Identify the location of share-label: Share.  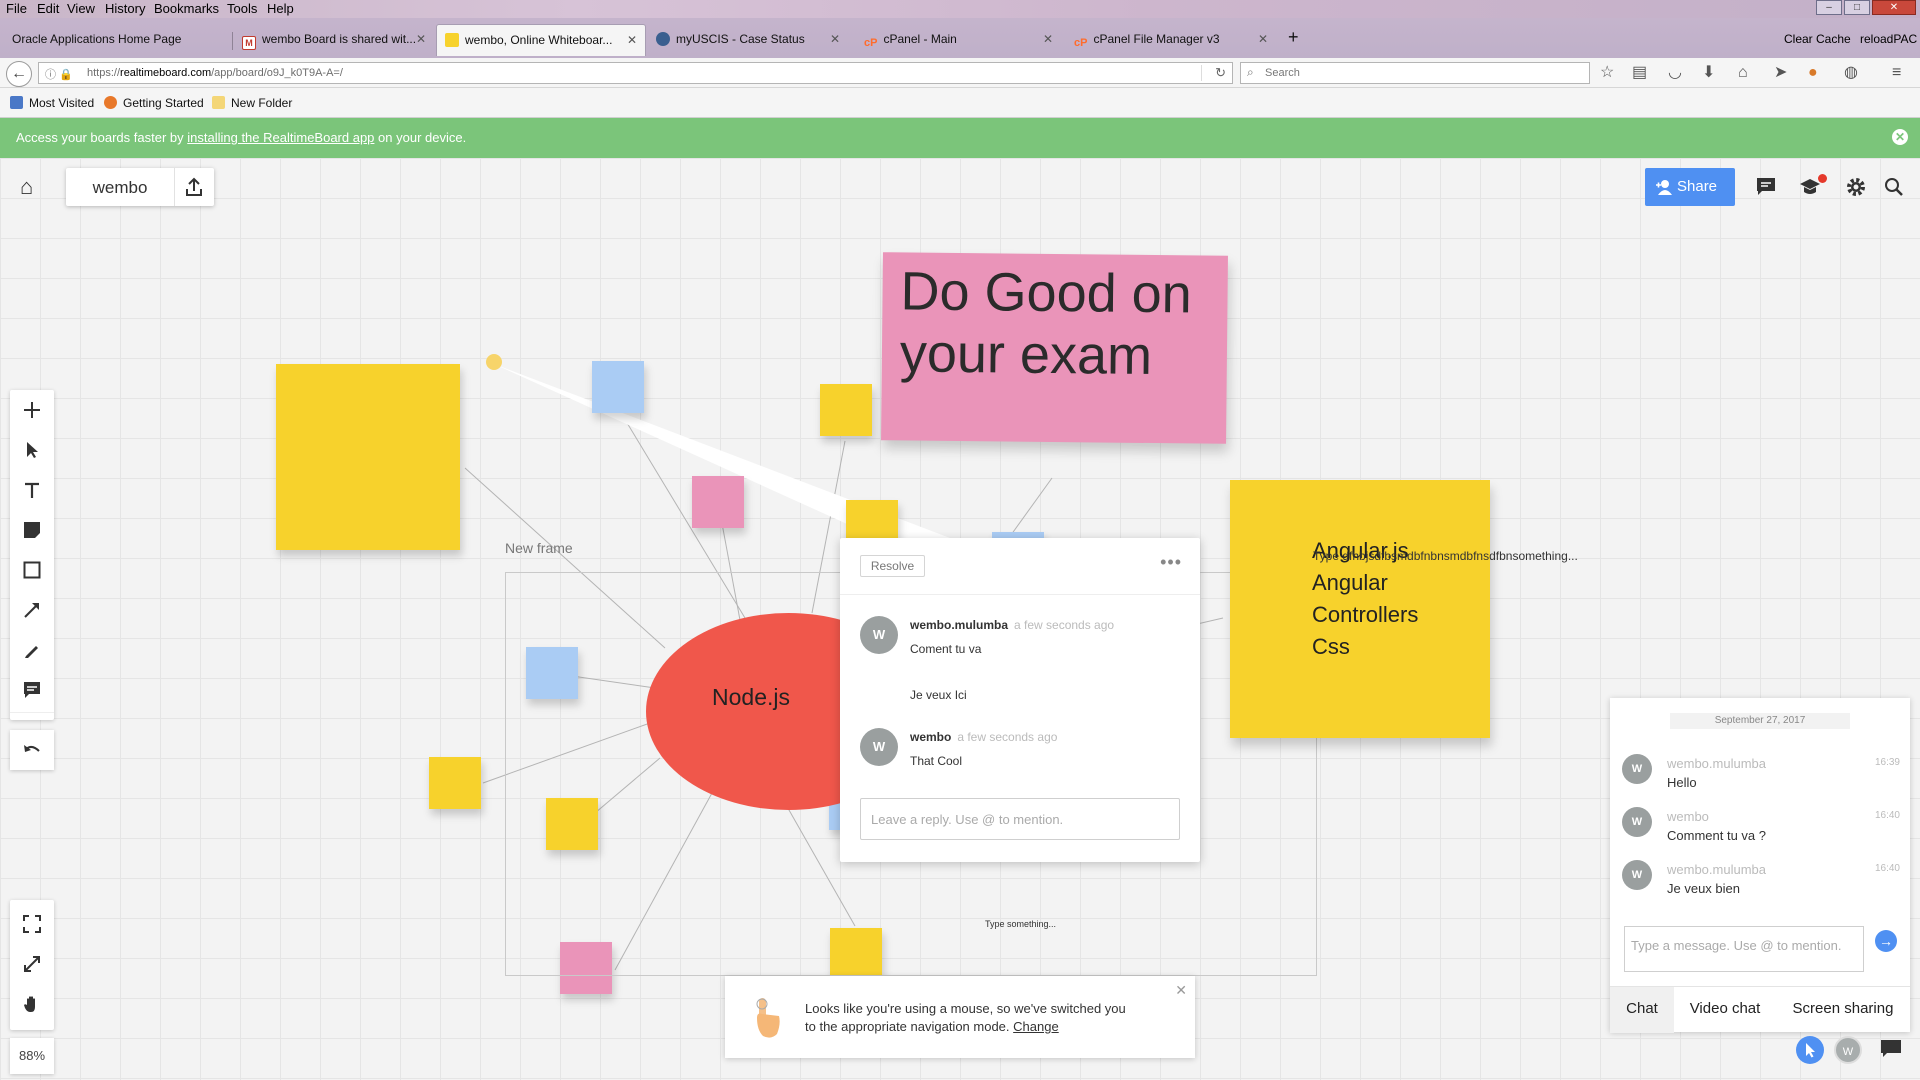
(1697, 186).